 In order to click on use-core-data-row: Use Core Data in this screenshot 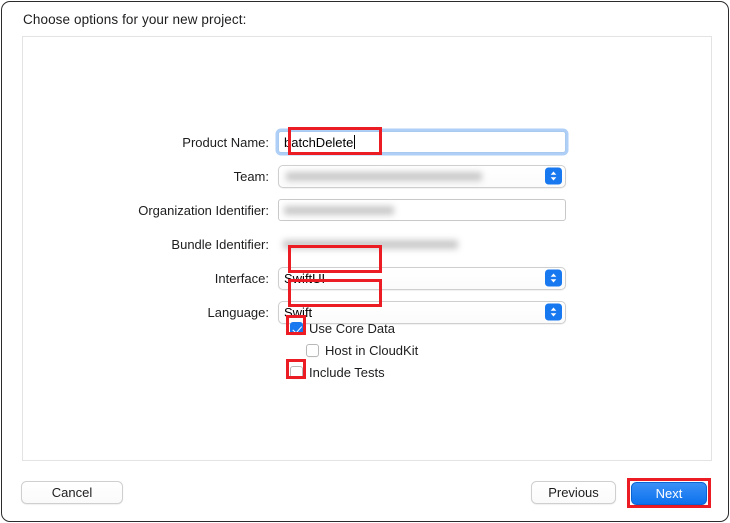, I will do `click(342, 328)`.